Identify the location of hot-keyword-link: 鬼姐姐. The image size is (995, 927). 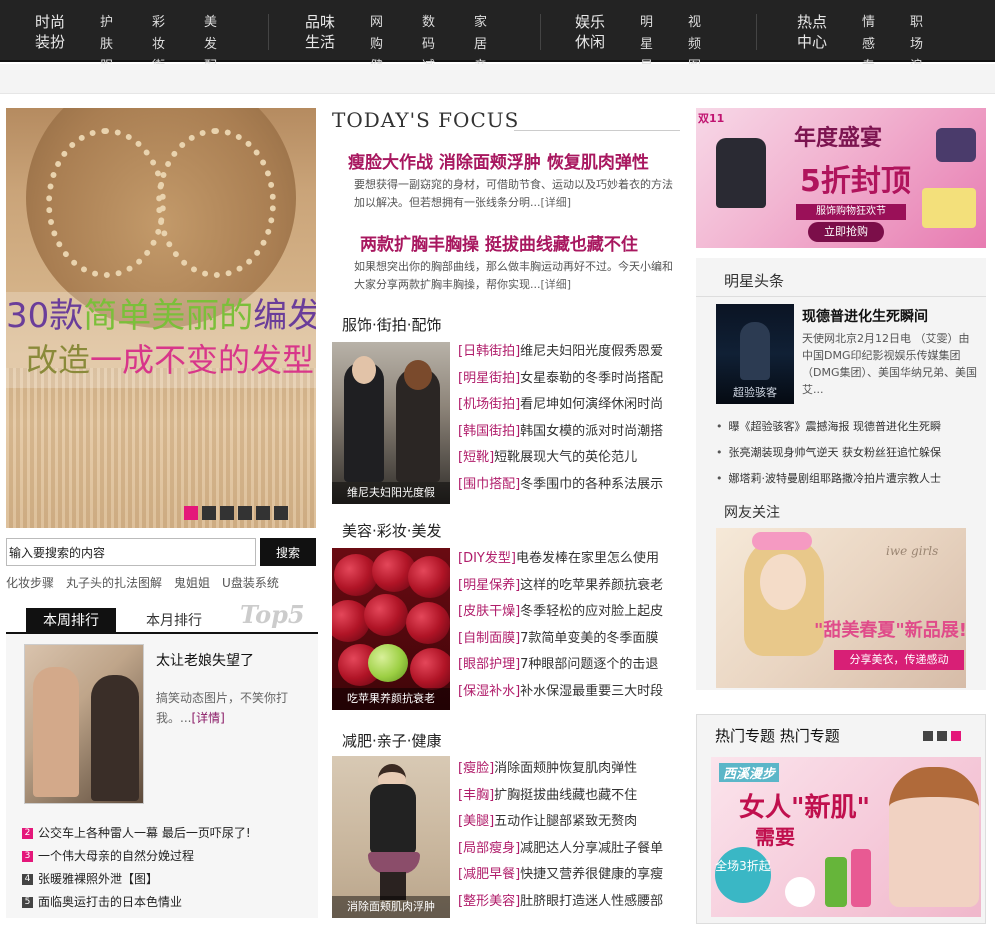
(192, 583).